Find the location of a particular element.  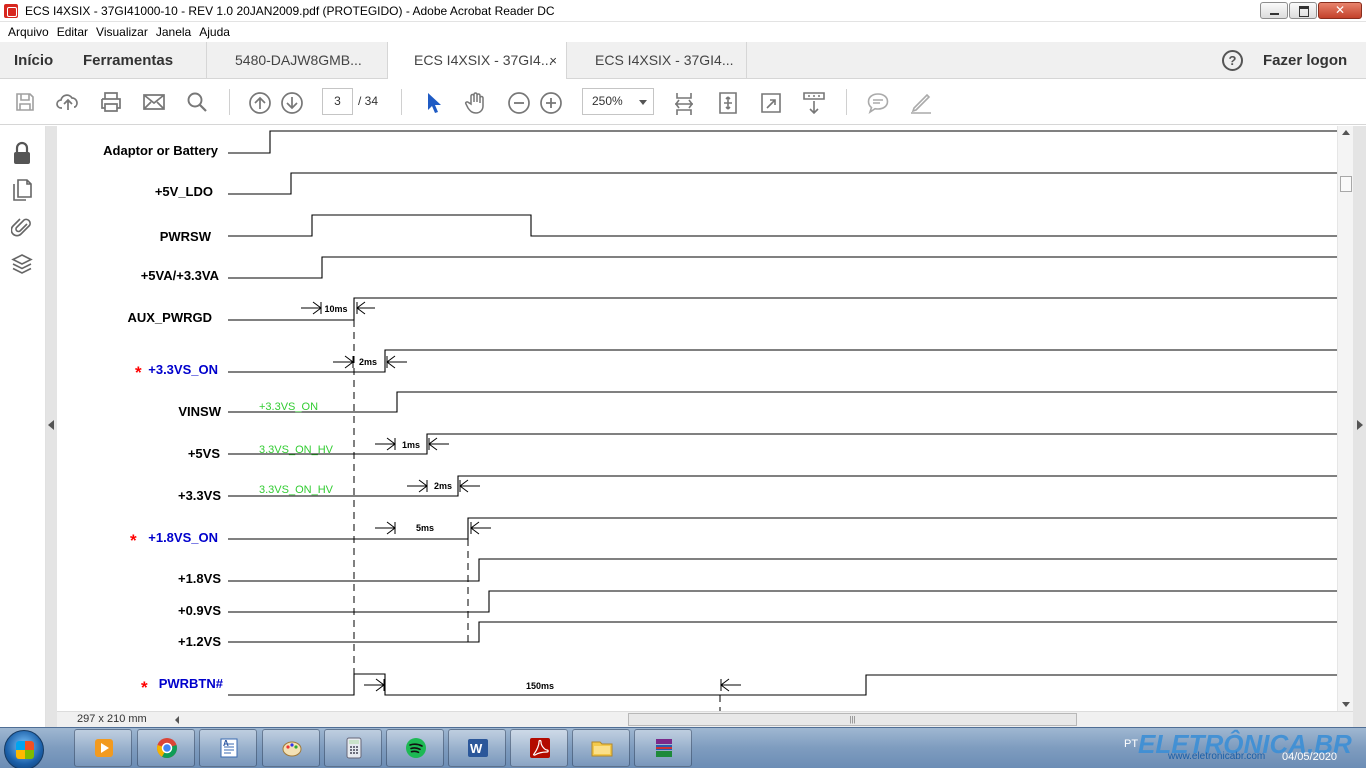

taskbar-paint is located at coordinates (291, 748).